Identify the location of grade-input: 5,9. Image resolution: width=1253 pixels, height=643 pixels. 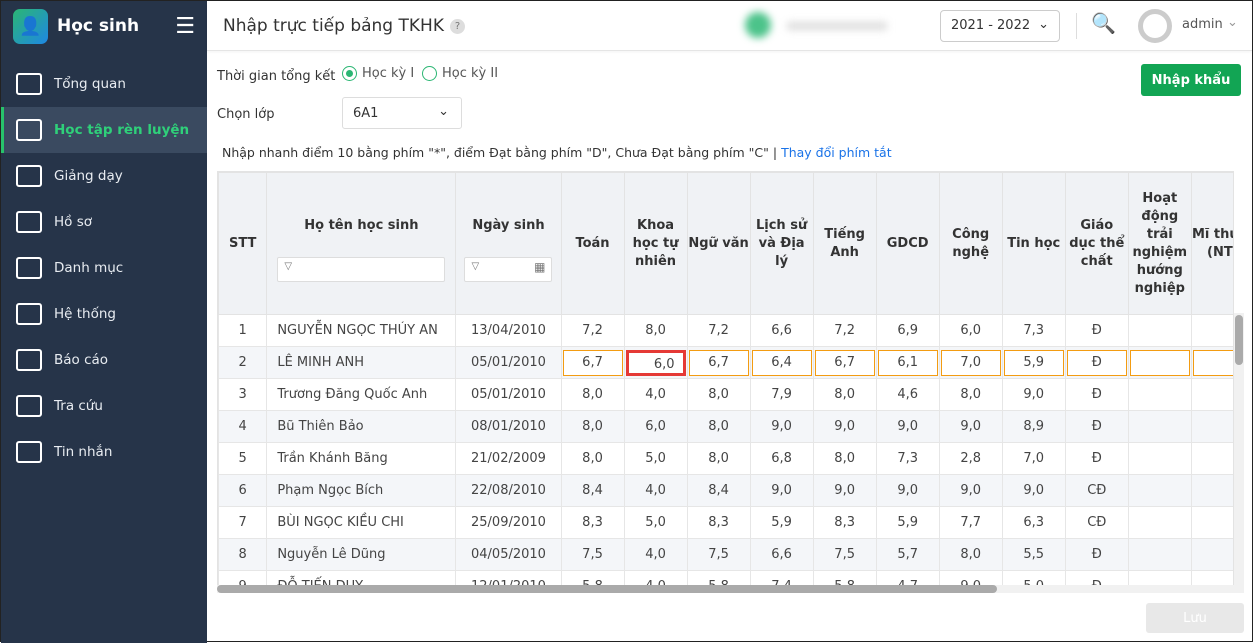
(1033, 362).